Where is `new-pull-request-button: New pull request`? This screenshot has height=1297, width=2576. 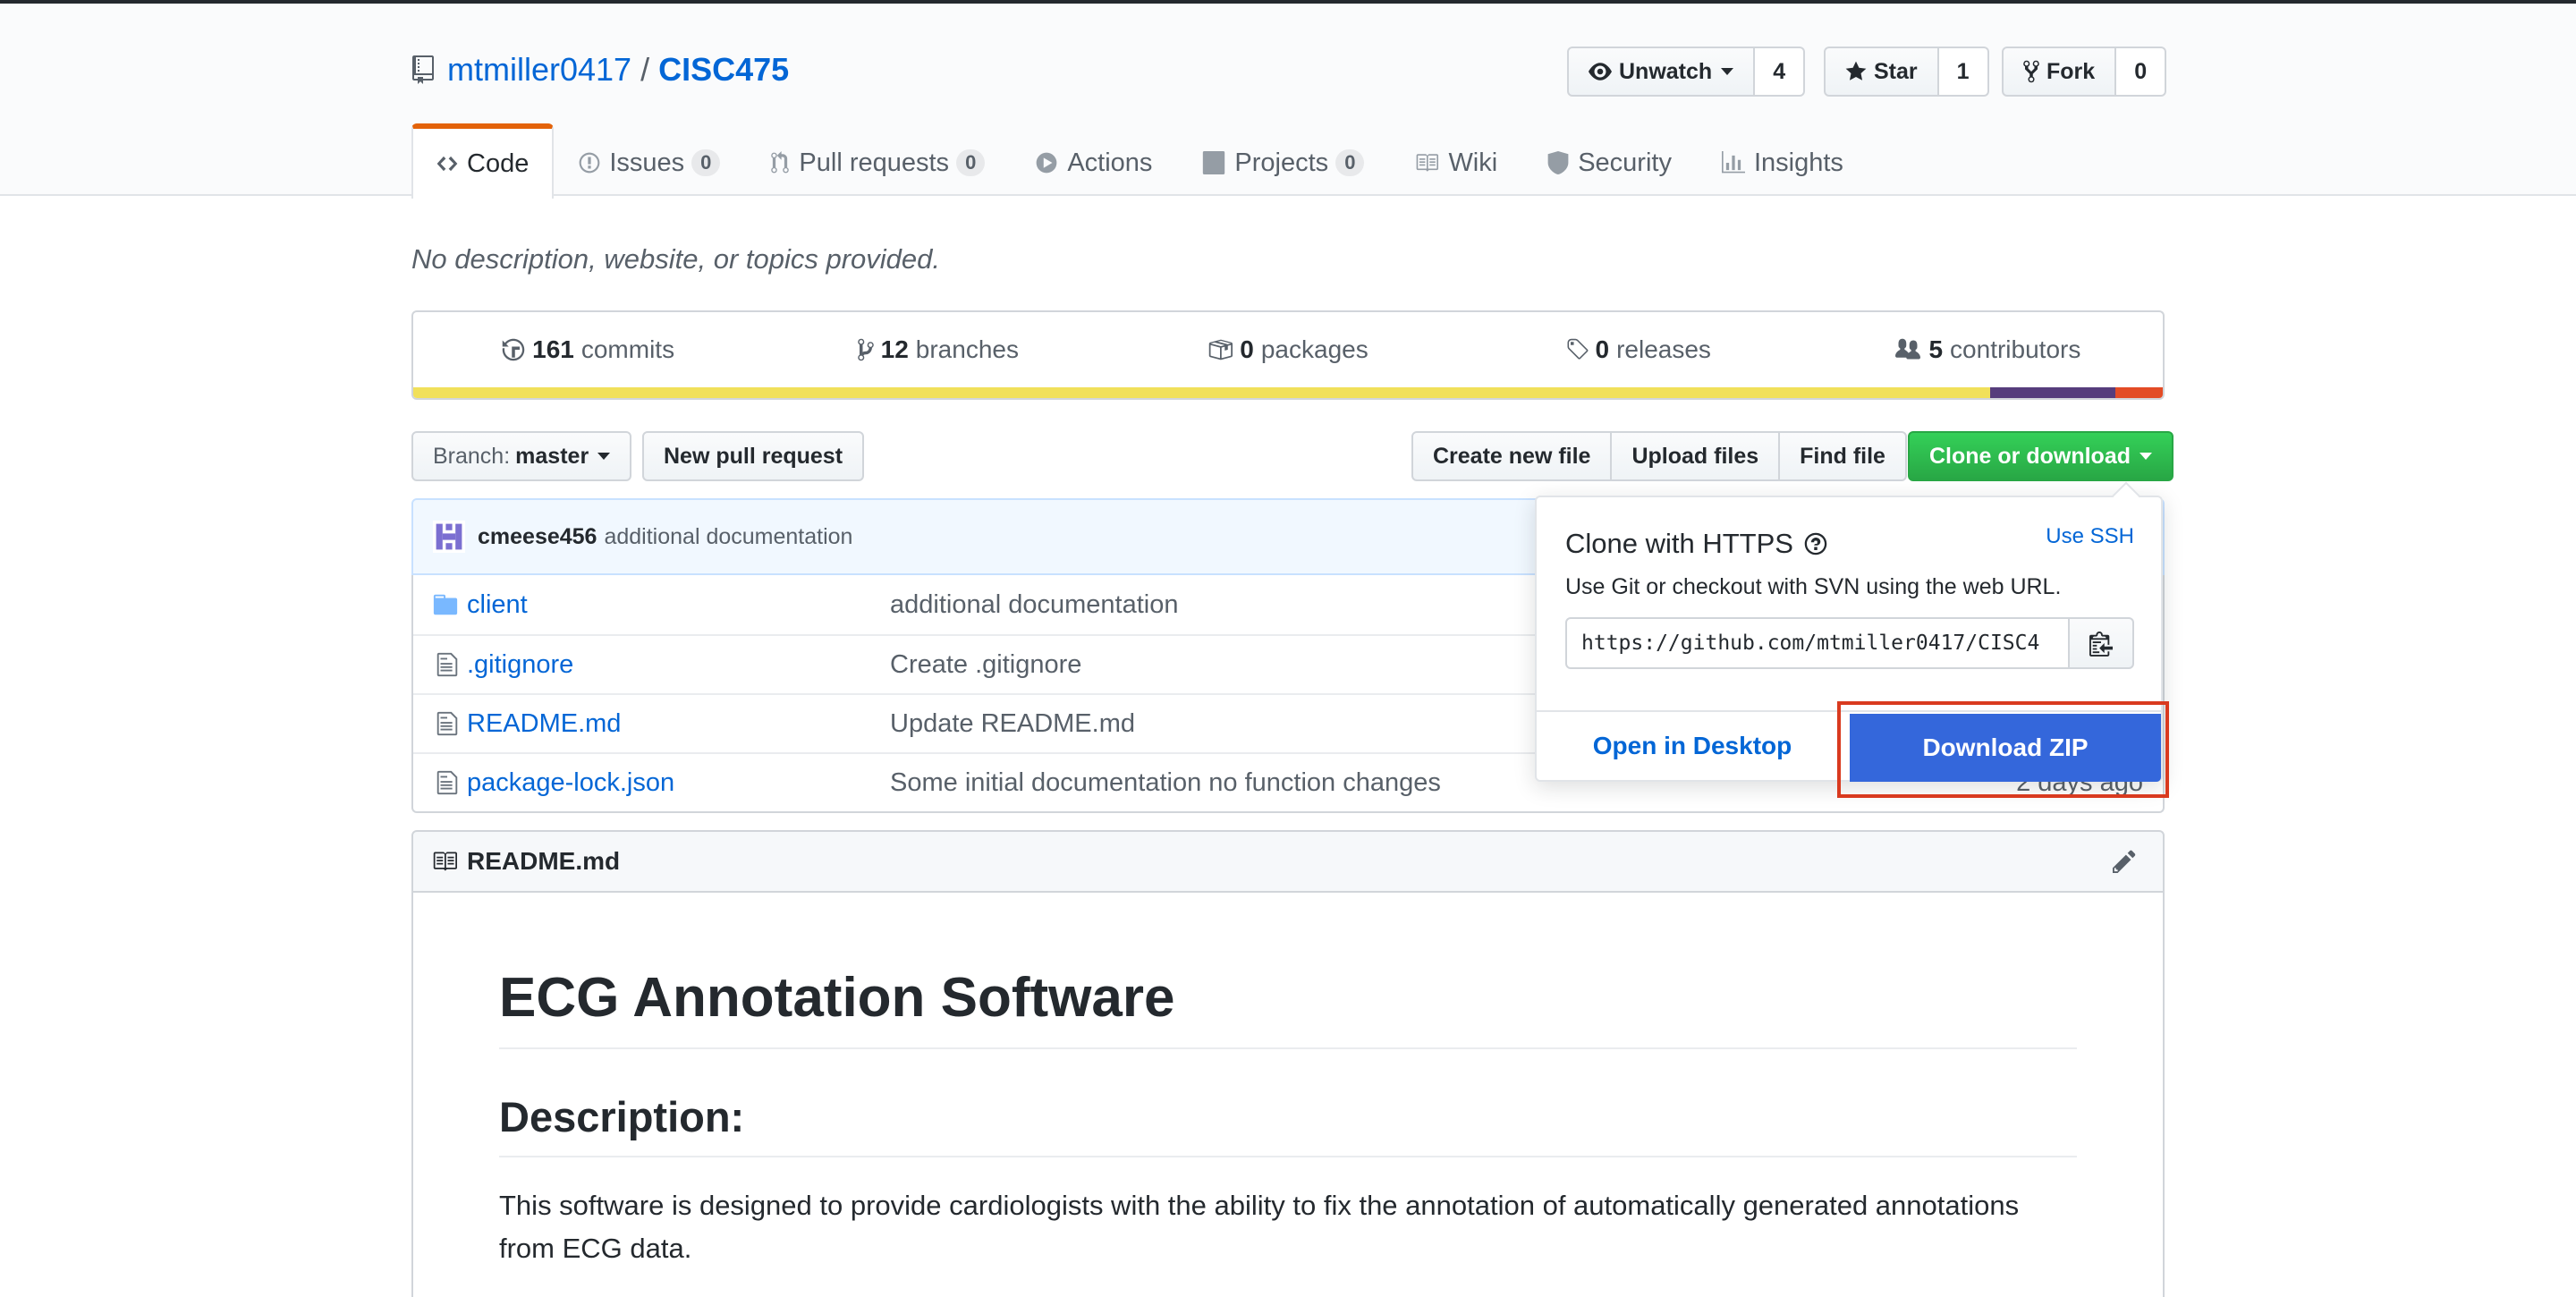
new-pull-request-button: New pull request is located at coordinates (753, 456).